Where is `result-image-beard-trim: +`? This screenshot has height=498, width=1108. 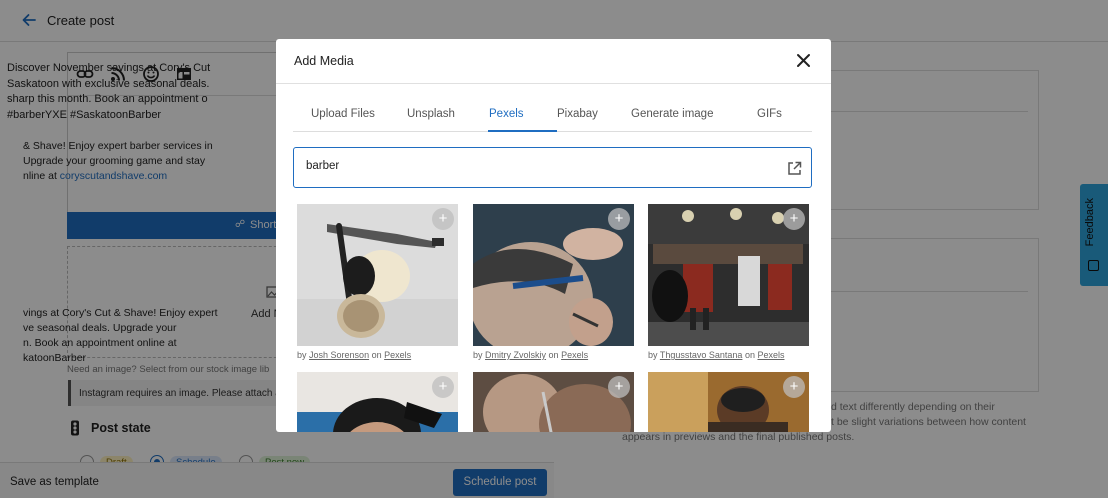
result-image-beard-trim: + is located at coordinates (377, 402).